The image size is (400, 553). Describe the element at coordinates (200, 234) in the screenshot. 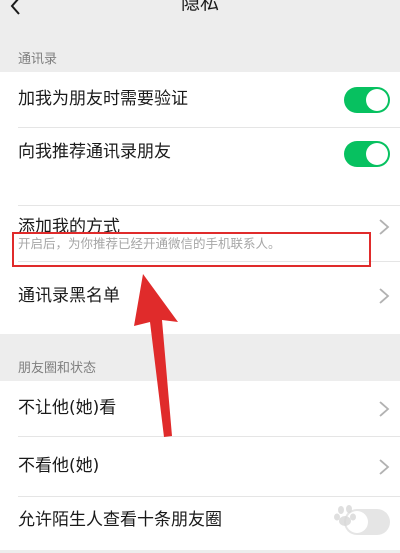

I see `setting-row-add-me-methods: 添加我的方式` at that location.